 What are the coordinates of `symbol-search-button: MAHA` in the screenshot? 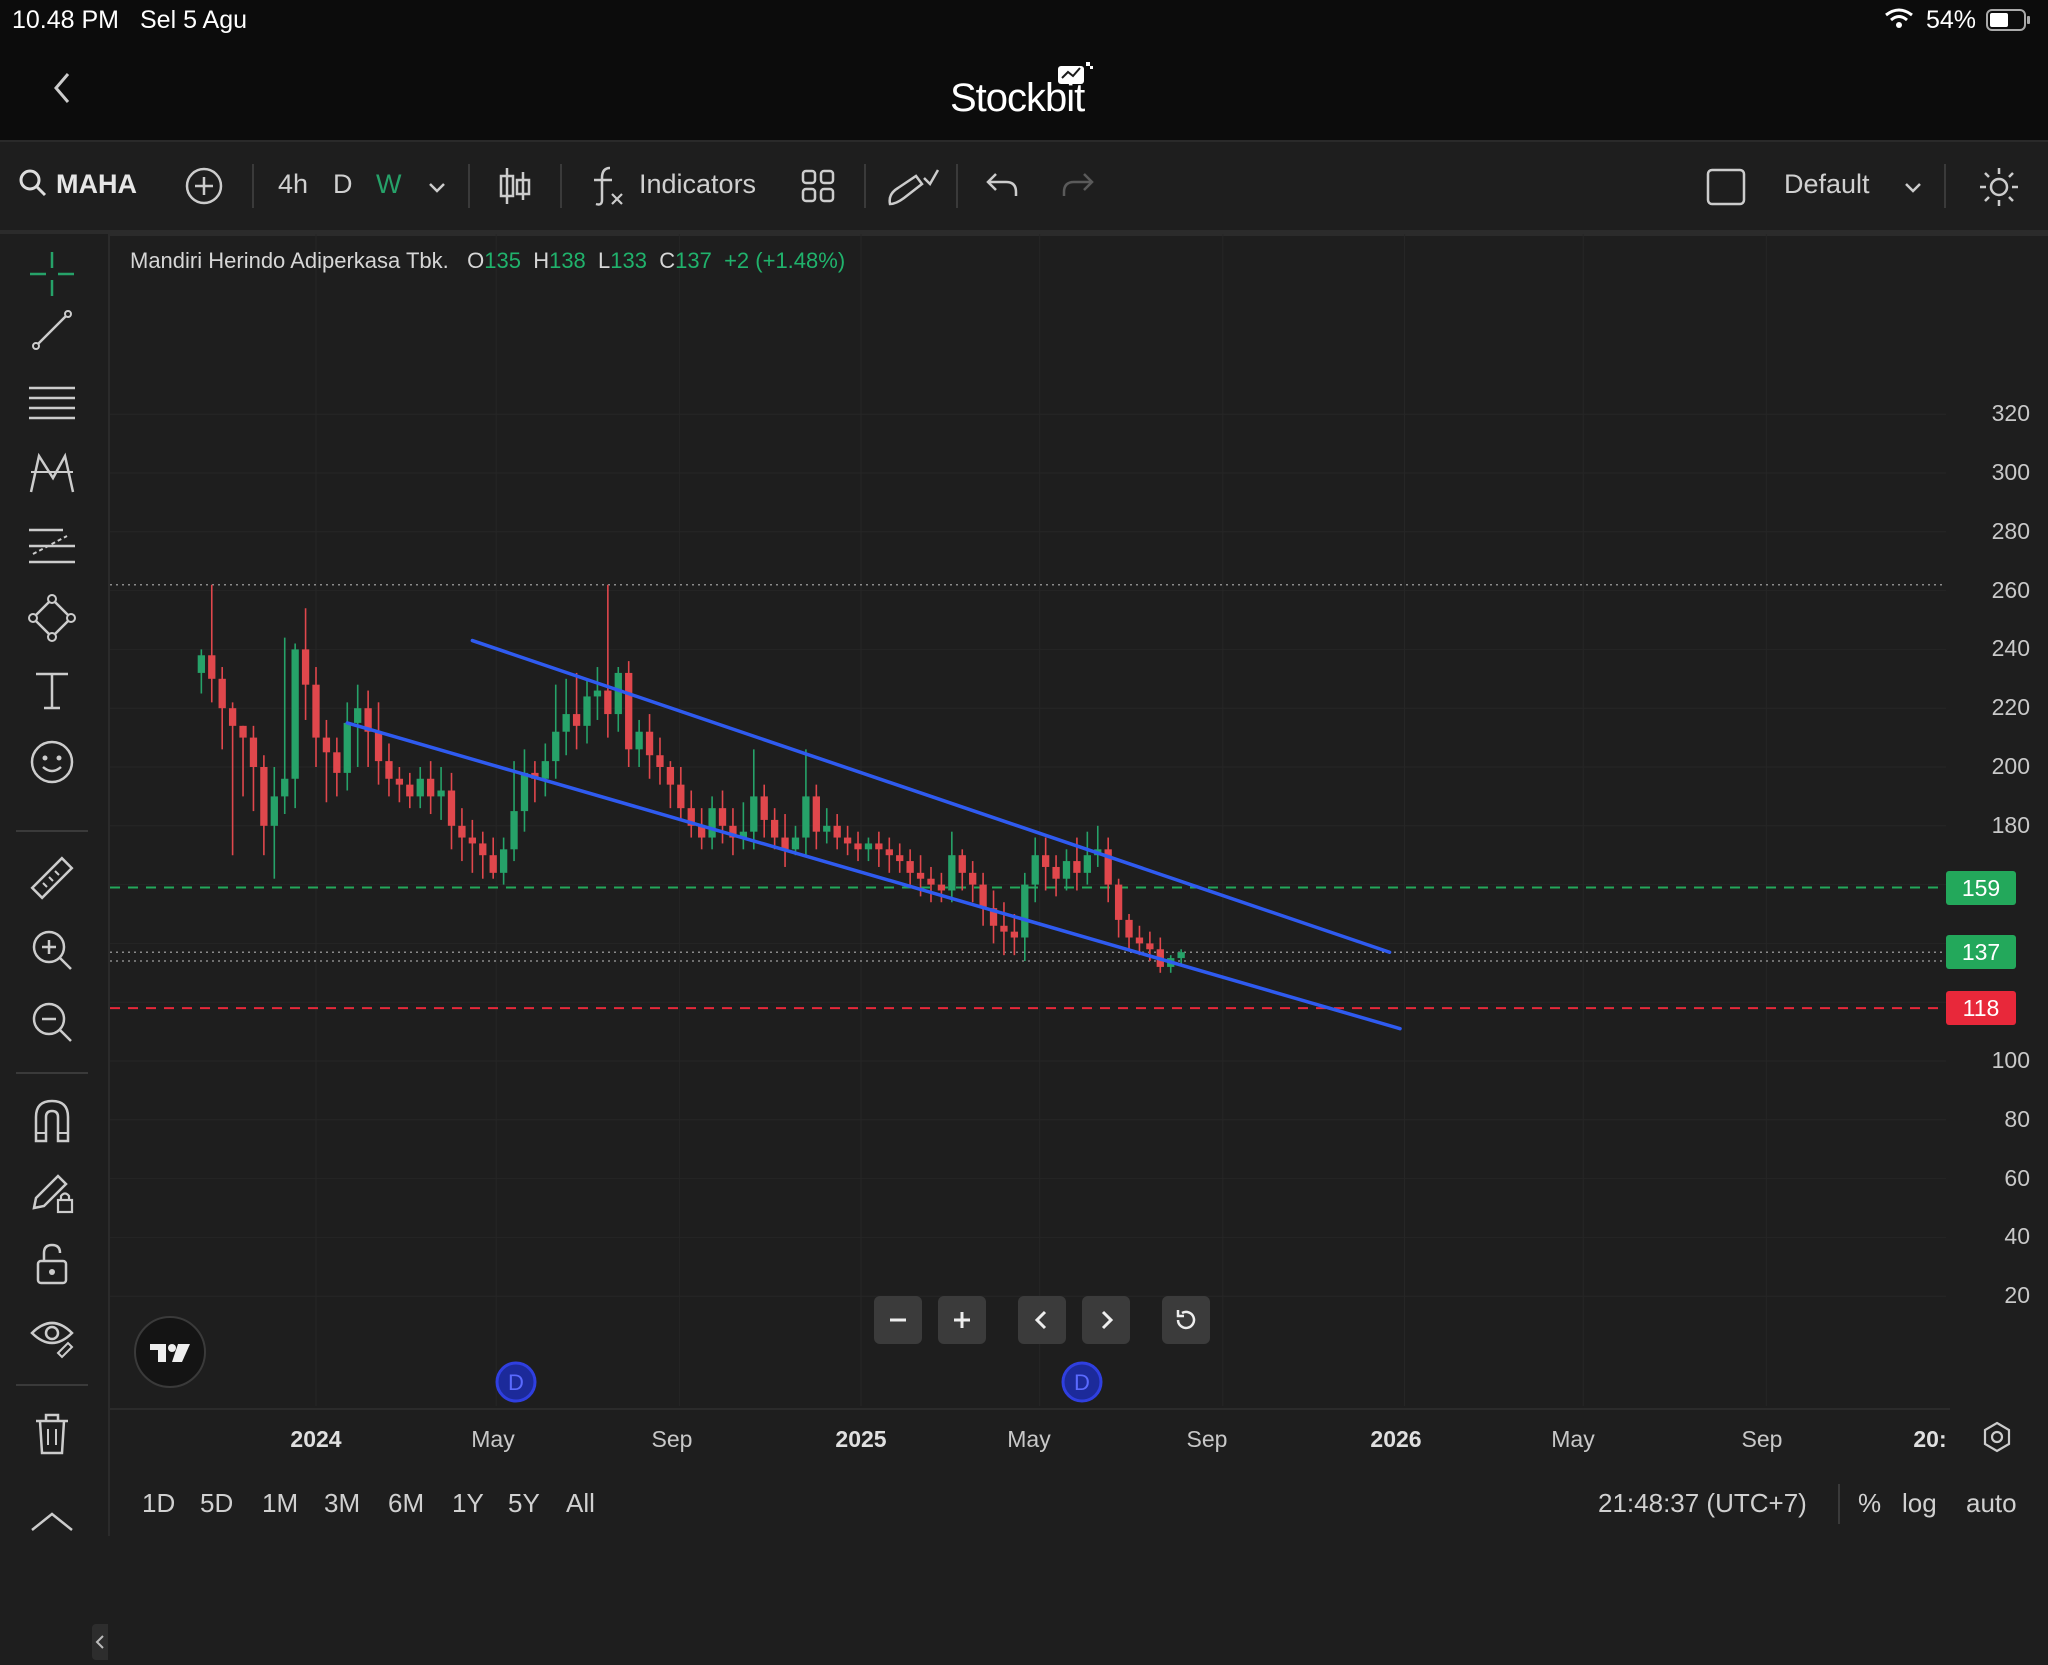 It's located at (96, 184).